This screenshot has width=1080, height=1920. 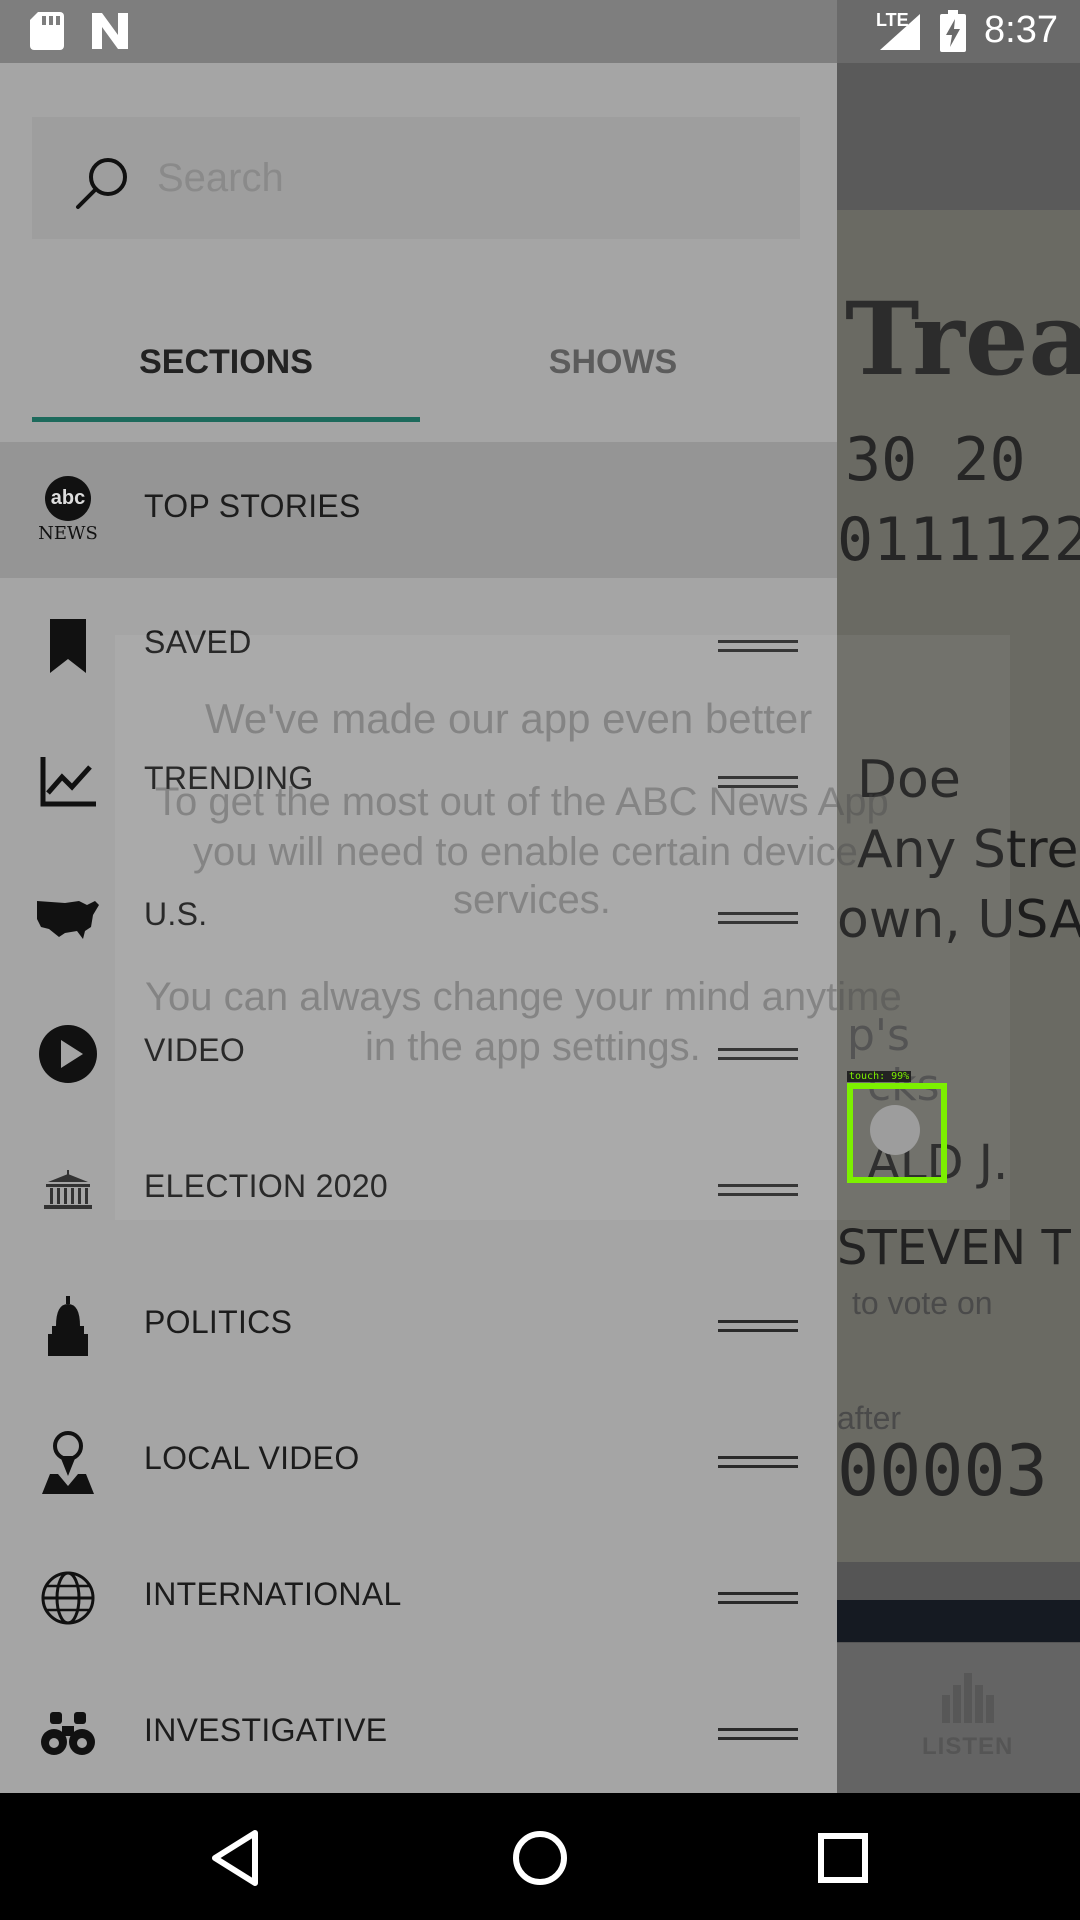 I want to click on signal-icon, so click(x=900, y=32).